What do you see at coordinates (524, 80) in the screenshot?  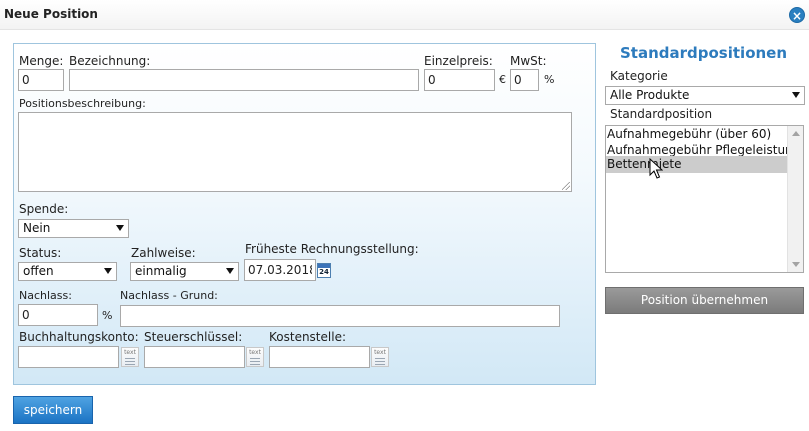 I see `mwst-input` at bounding box center [524, 80].